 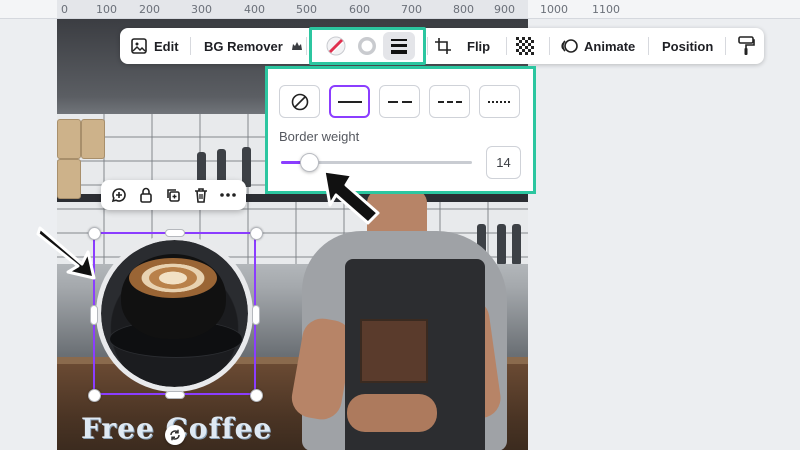 I want to click on duplicate-icon, so click(x=173, y=195).